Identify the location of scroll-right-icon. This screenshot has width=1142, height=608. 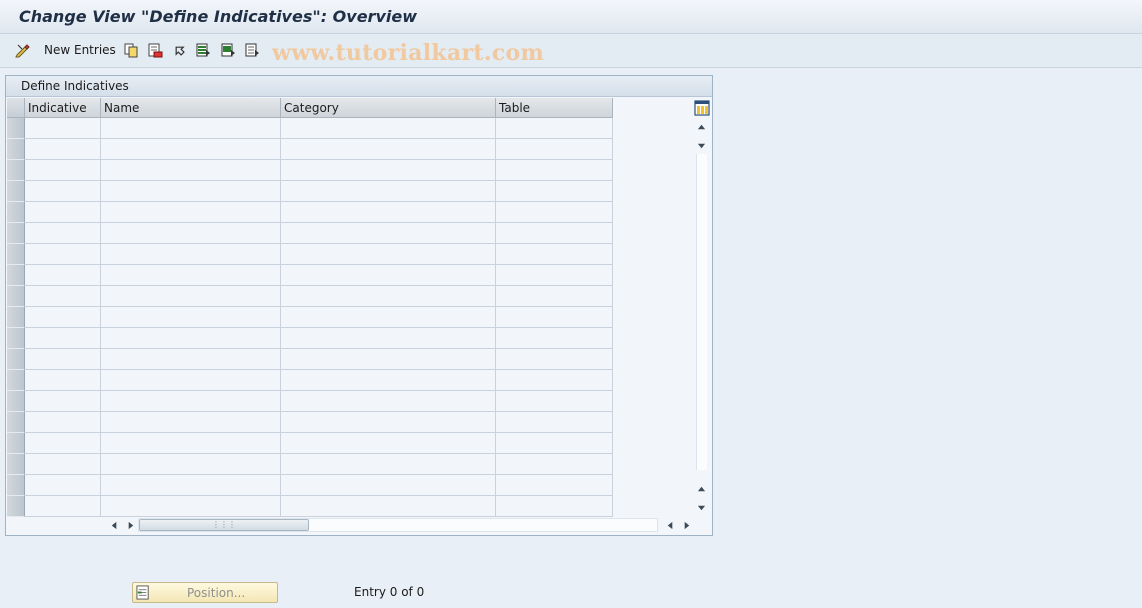
(130, 525).